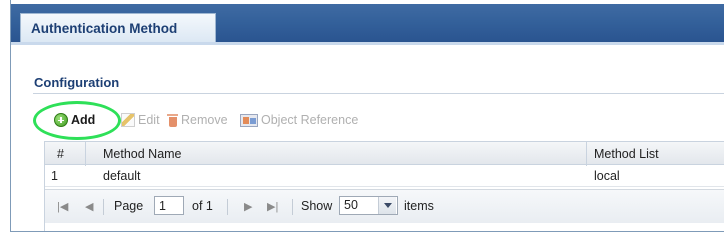 The width and height of the screenshot is (724, 243). What do you see at coordinates (149, 120) in the screenshot?
I see `edit-label: Edit` at bounding box center [149, 120].